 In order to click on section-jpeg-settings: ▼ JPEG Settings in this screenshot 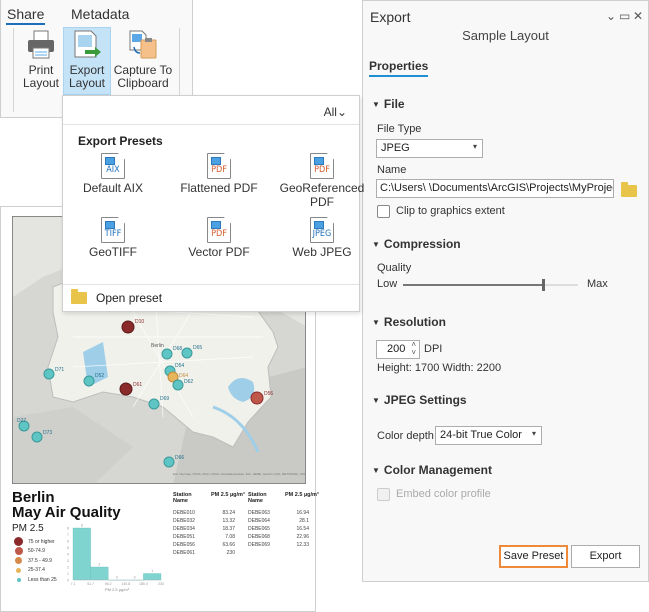, I will do `click(419, 400)`.